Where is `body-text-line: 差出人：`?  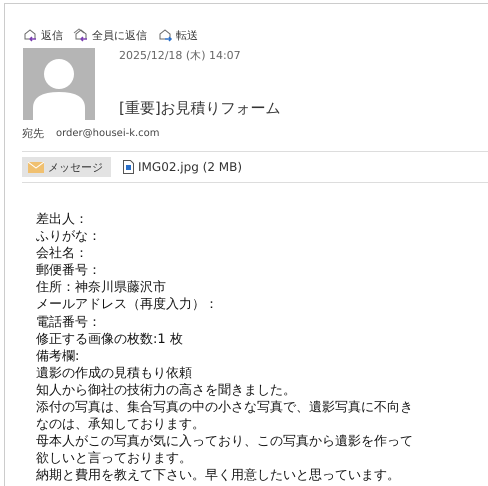 body-text-line: 差出人： is located at coordinates (62, 219).